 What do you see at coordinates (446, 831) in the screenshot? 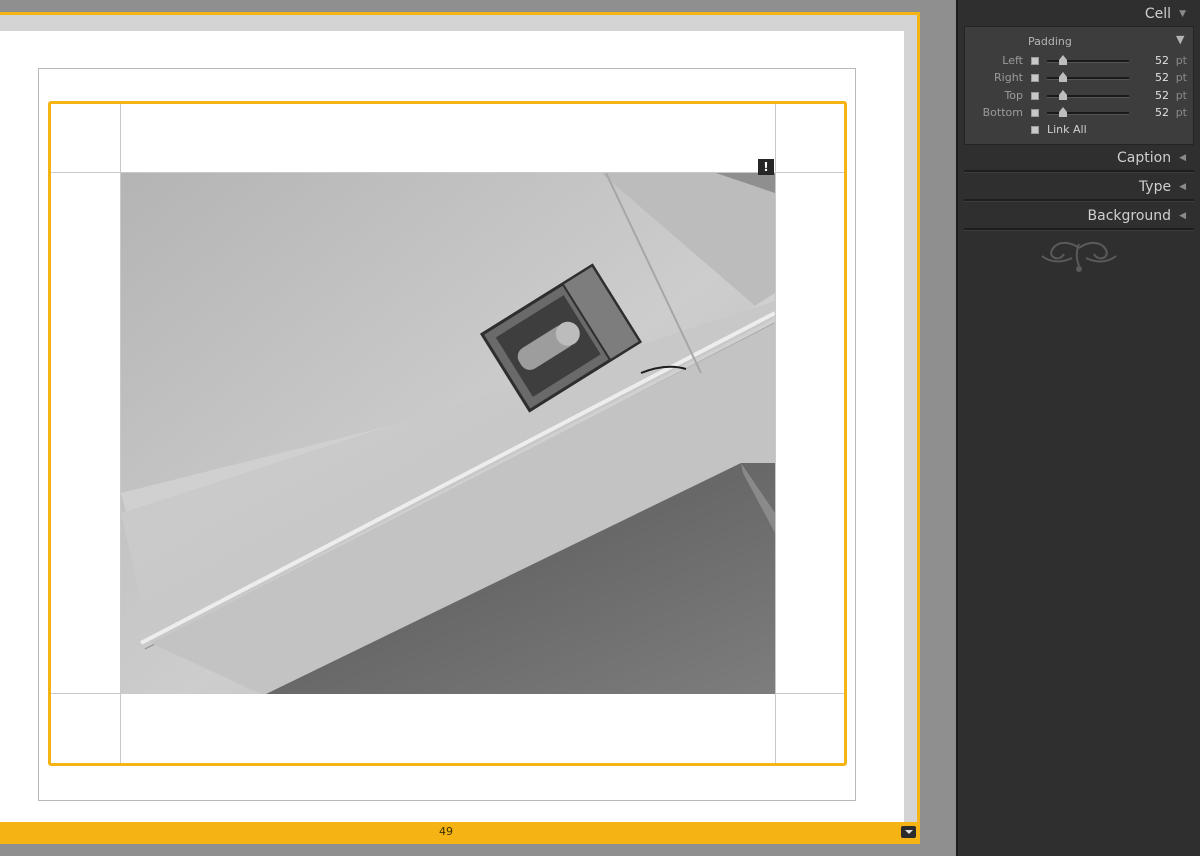
I see `page-number: 49` at bounding box center [446, 831].